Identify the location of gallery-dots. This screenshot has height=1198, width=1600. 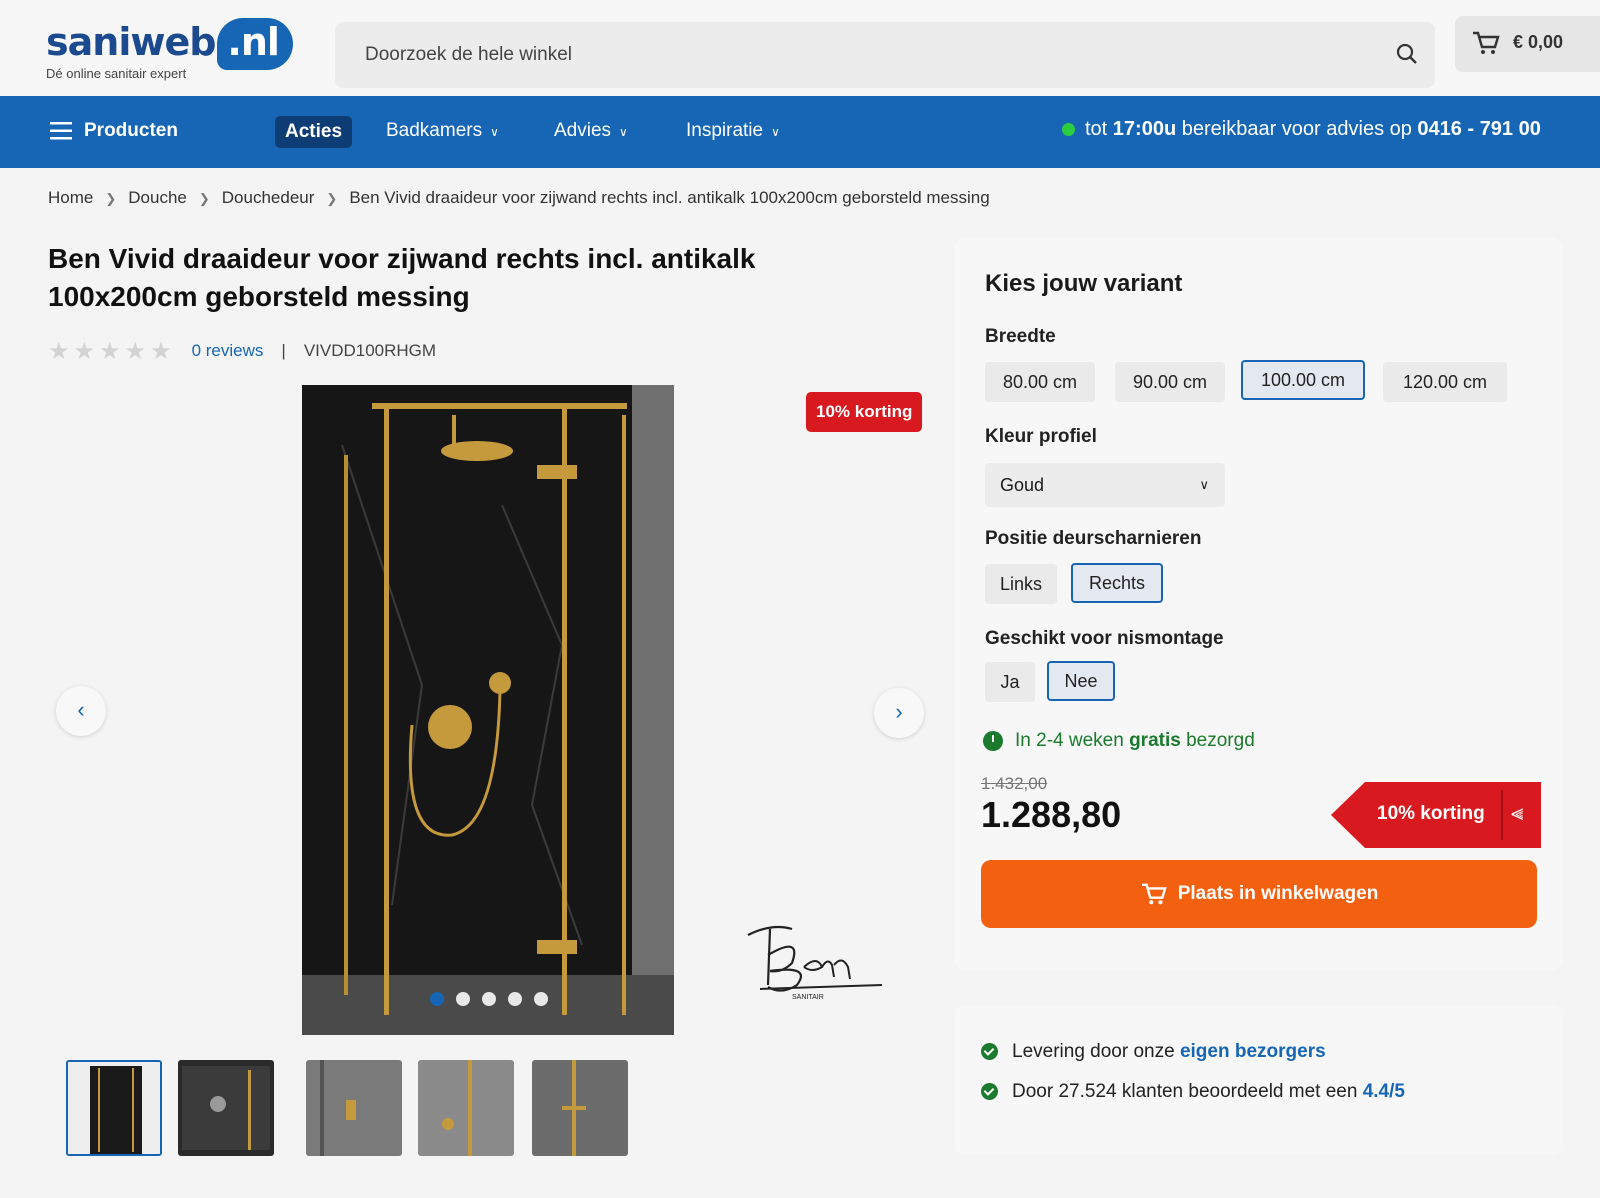
(495, 1001).